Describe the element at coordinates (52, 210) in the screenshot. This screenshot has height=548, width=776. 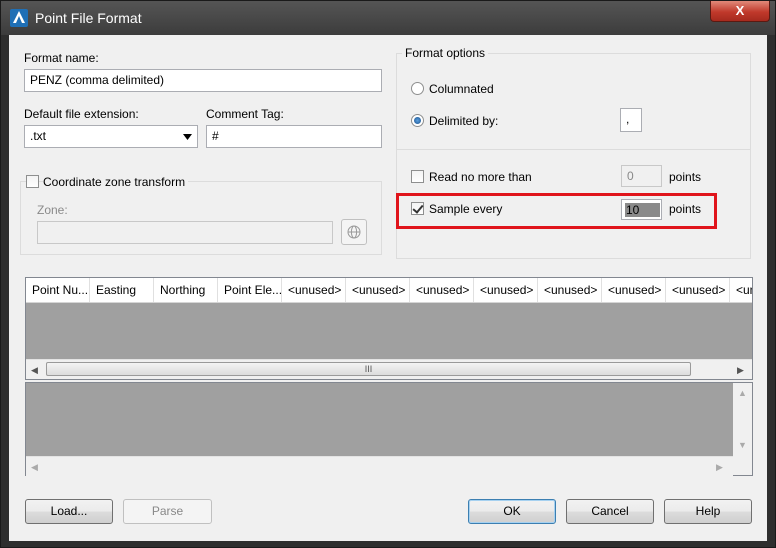
I see `zone-label: Zone:` at that location.